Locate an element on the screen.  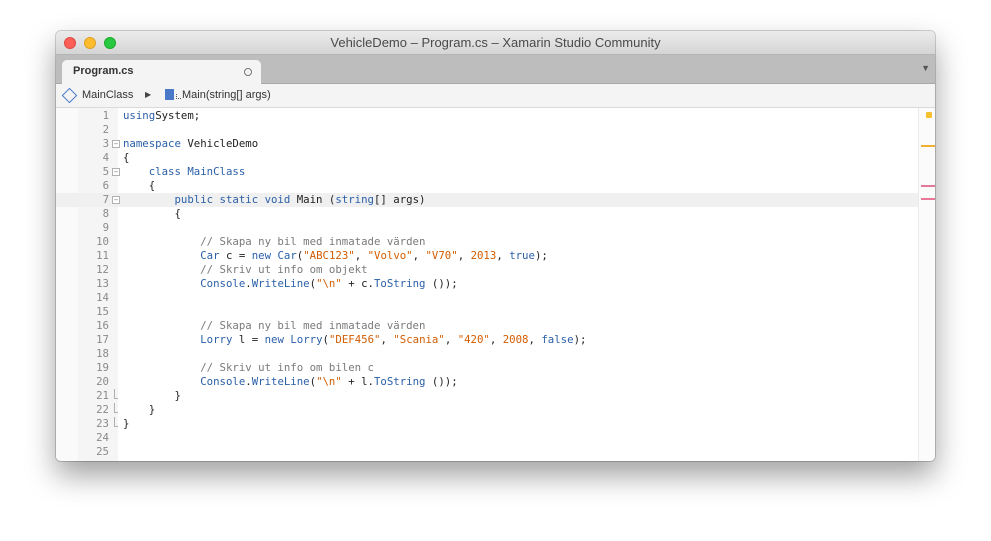
line-number: 3 is located at coordinates (105, 143).